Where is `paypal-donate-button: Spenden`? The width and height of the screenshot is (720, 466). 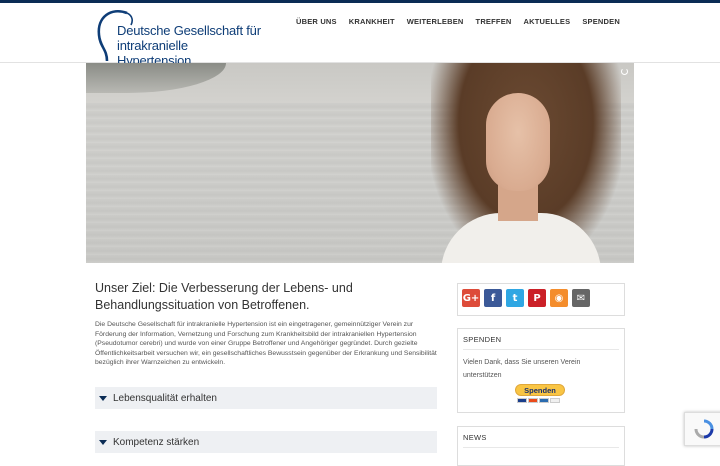
paypal-donate-button: Spenden is located at coordinates (540, 390).